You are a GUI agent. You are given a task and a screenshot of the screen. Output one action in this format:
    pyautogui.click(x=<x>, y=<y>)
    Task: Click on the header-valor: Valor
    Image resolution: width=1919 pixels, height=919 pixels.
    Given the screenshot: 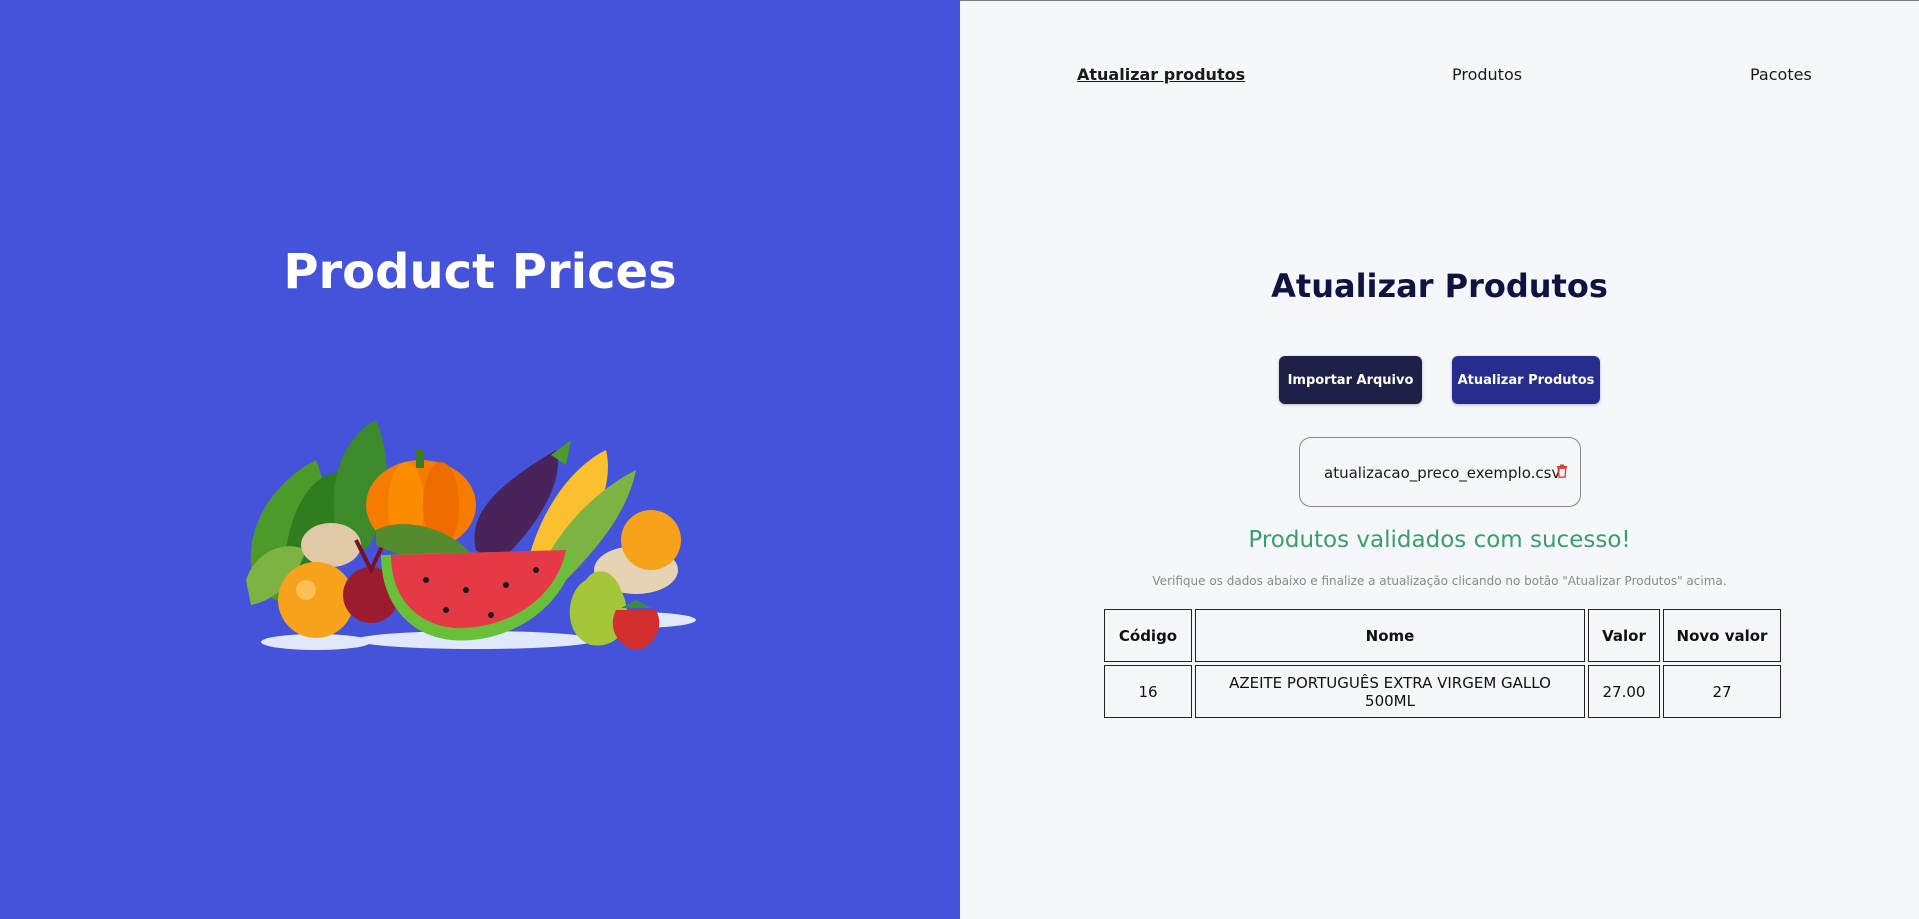 What is the action you would take?
    pyautogui.click(x=1624, y=635)
    